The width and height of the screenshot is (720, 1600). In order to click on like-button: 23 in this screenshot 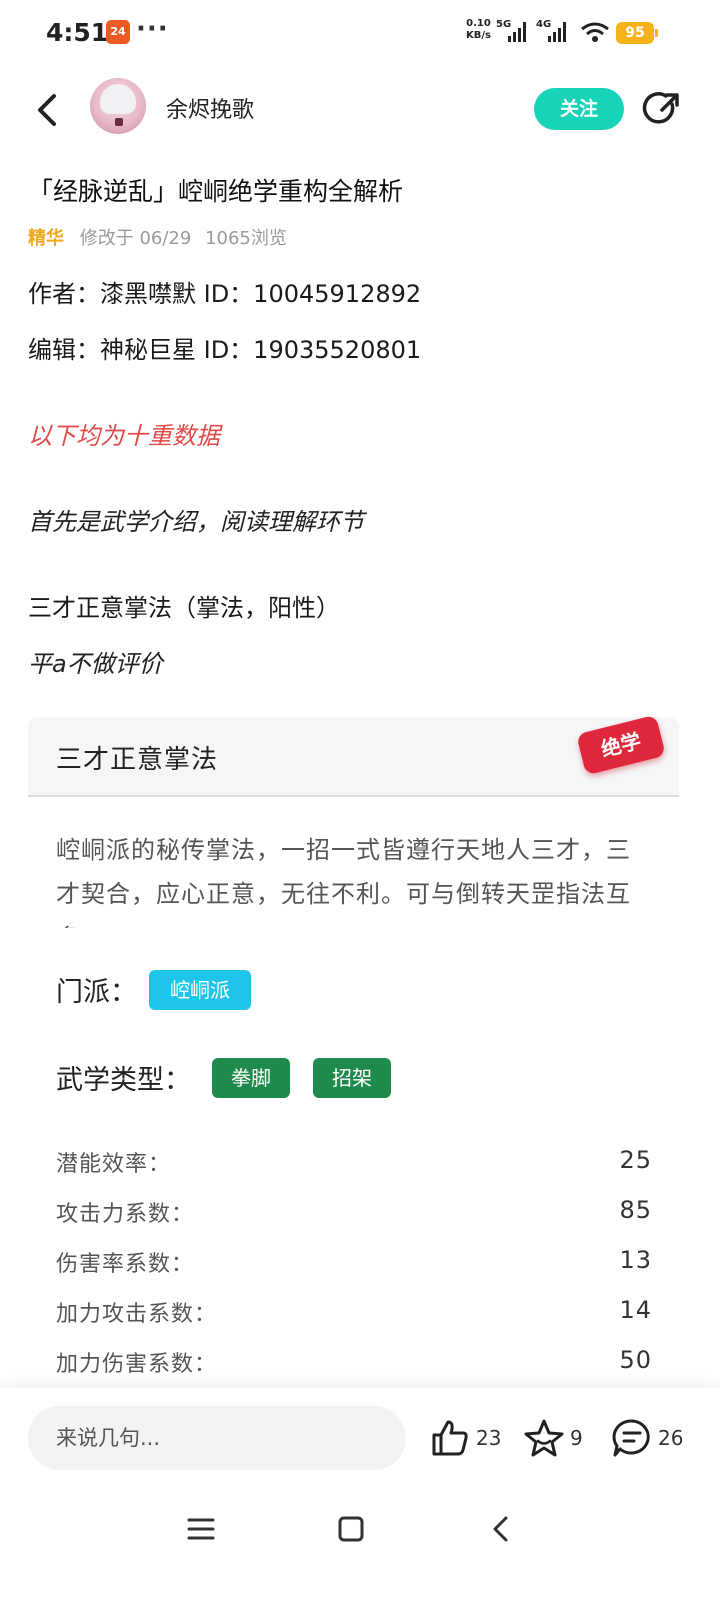, I will do `click(467, 1438)`.